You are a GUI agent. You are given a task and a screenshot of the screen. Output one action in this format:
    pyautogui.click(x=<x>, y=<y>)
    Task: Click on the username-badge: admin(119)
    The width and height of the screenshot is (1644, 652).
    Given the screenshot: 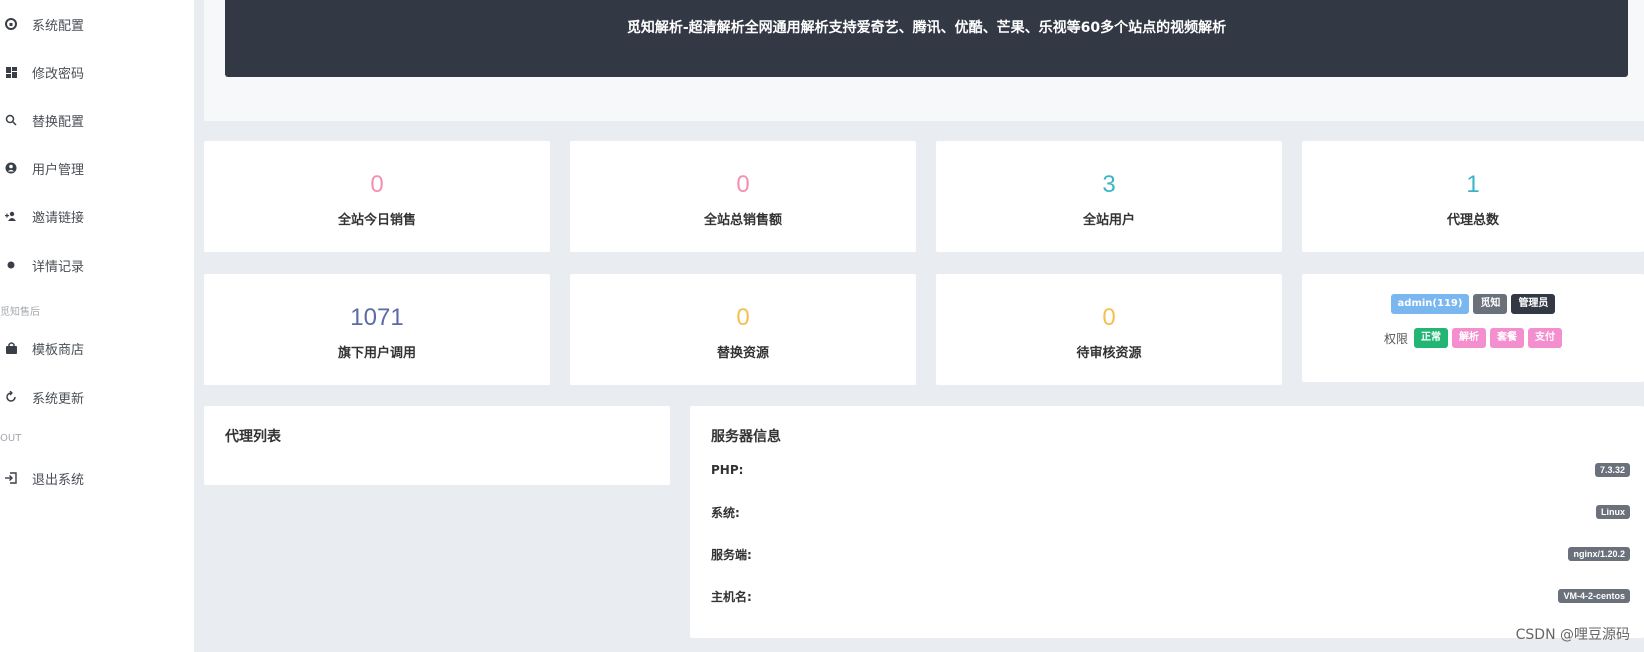 What is the action you would take?
    pyautogui.click(x=1430, y=304)
    